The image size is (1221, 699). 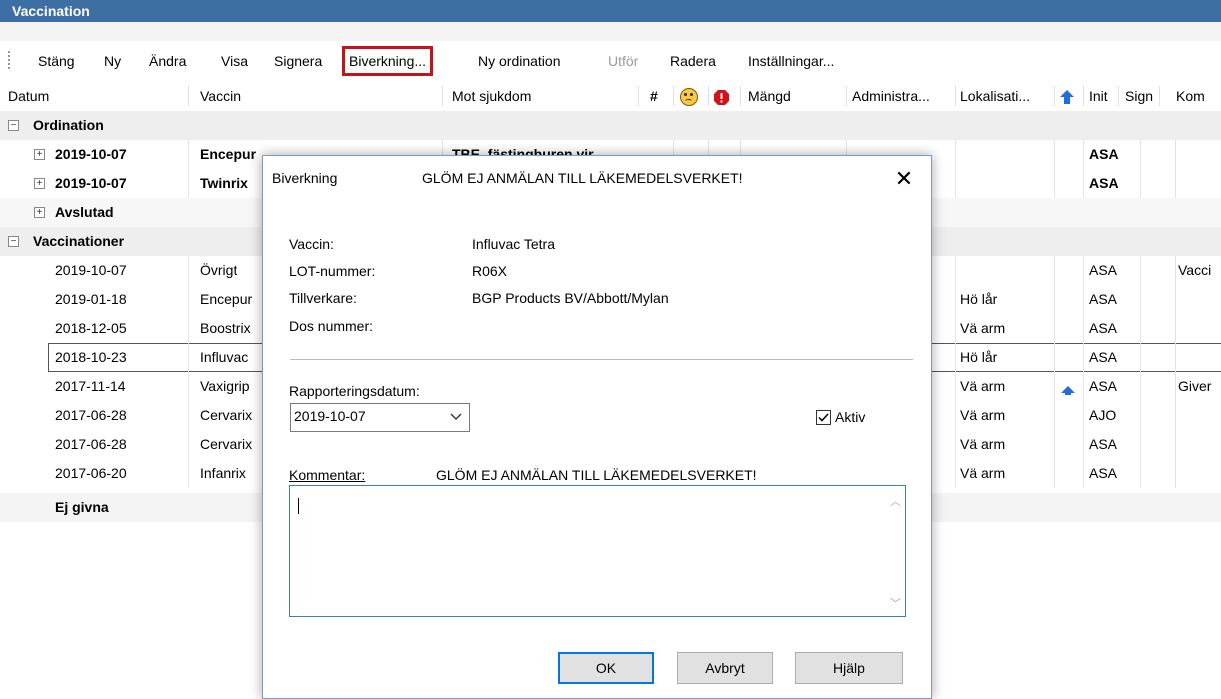 I want to click on comment-warning: GLÖM EJ ANMÄLAN TILL LÄKEMEDELSVERKET!, so click(x=596, y=475).